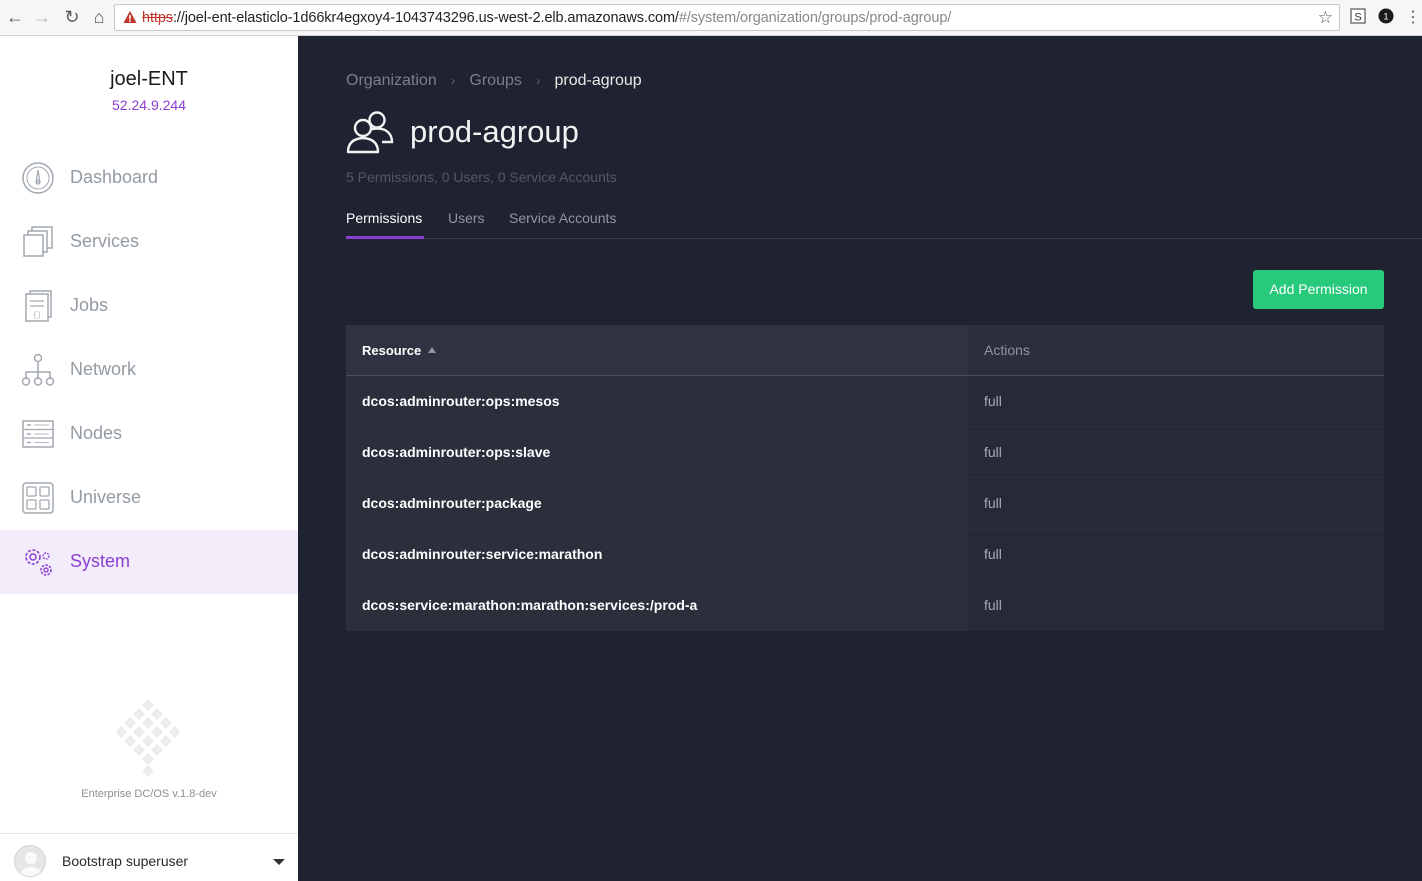 The width and height of the screenshot is (1422, 881). Describe the element at coordinates (89, 305) in the screenshot. I see `sidebar-item-label: Jobs` at that location.